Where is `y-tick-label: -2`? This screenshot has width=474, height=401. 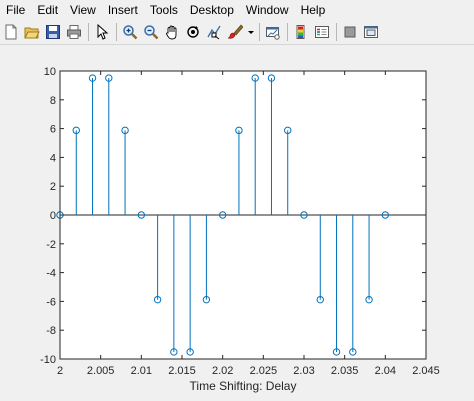
y-tick-label: -2 is located at coordinates (51, 245).